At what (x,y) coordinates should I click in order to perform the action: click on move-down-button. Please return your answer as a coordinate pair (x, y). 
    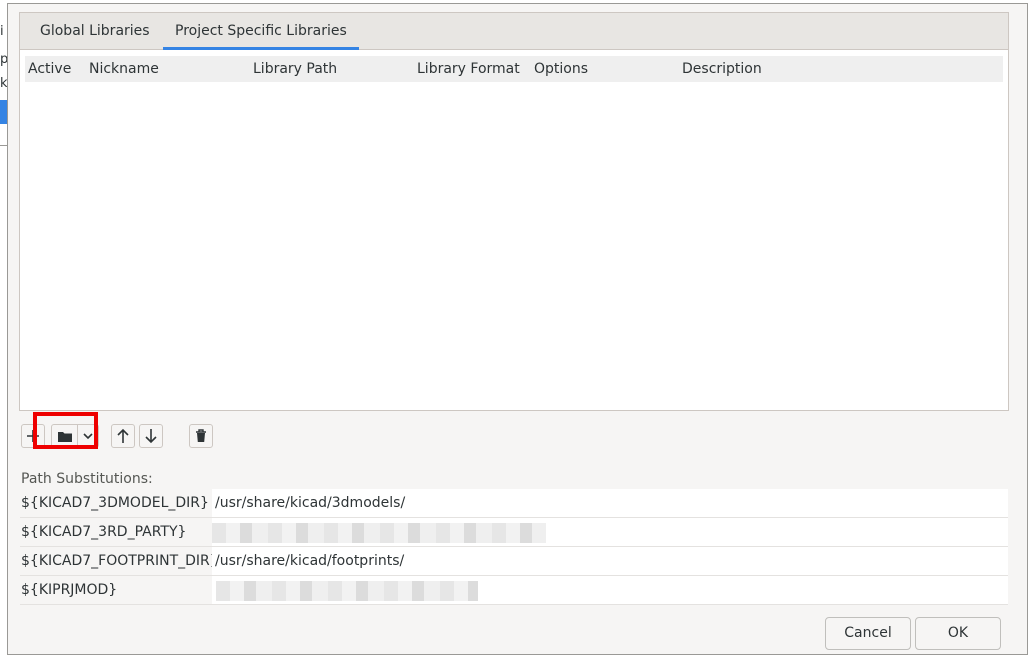
    Looking at the image, I should click on (151, 436).